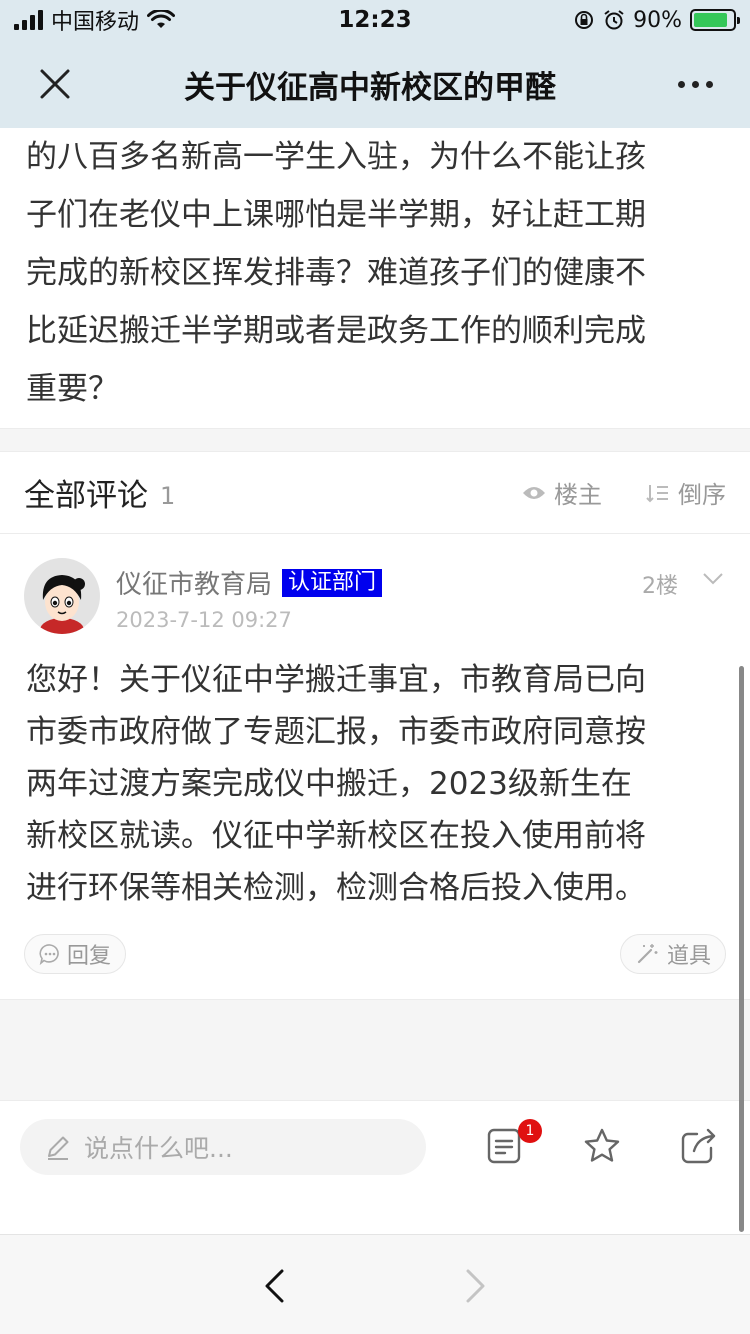 The image size is (750, 1334). What do you see at coordinates (89, 956) in the screenshot?
I see `reply-label: 回复` at bounding box center [89, 956].